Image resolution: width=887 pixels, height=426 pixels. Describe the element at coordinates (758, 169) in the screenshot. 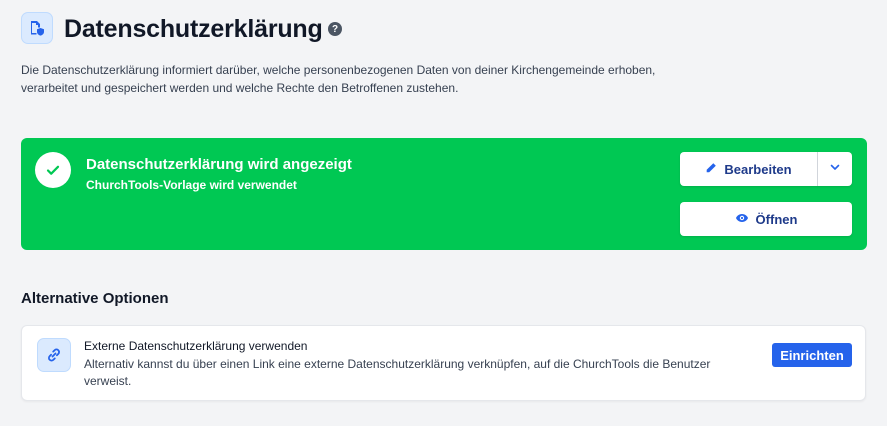

I see `edit-button-label: Bearbeiten` at that location.